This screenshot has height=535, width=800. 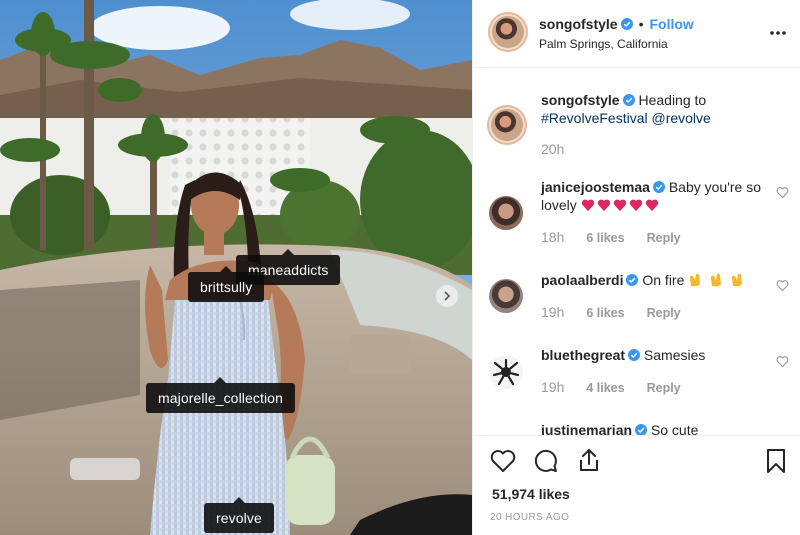 What do you see at coordinates (605, 388) in the screenshot?
I see `comment-likes: 4 likes` at bounding box center [605, 388].